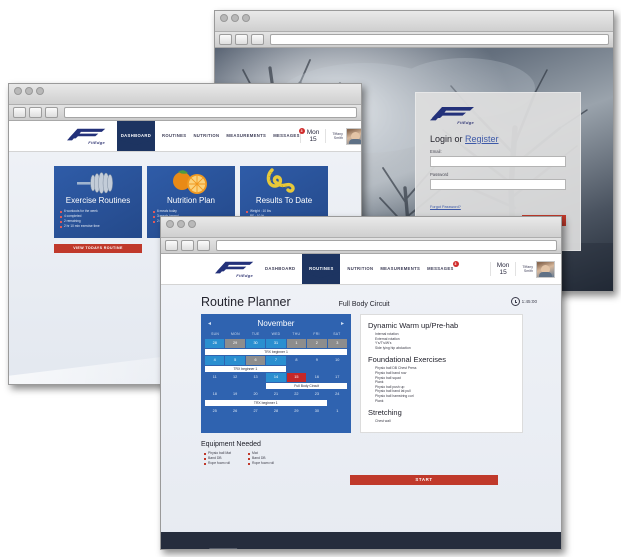  What do you see at coordinates (316, 360) in the screenshot?
I see `calendar-day: 9` at bounding box center [316, 360].